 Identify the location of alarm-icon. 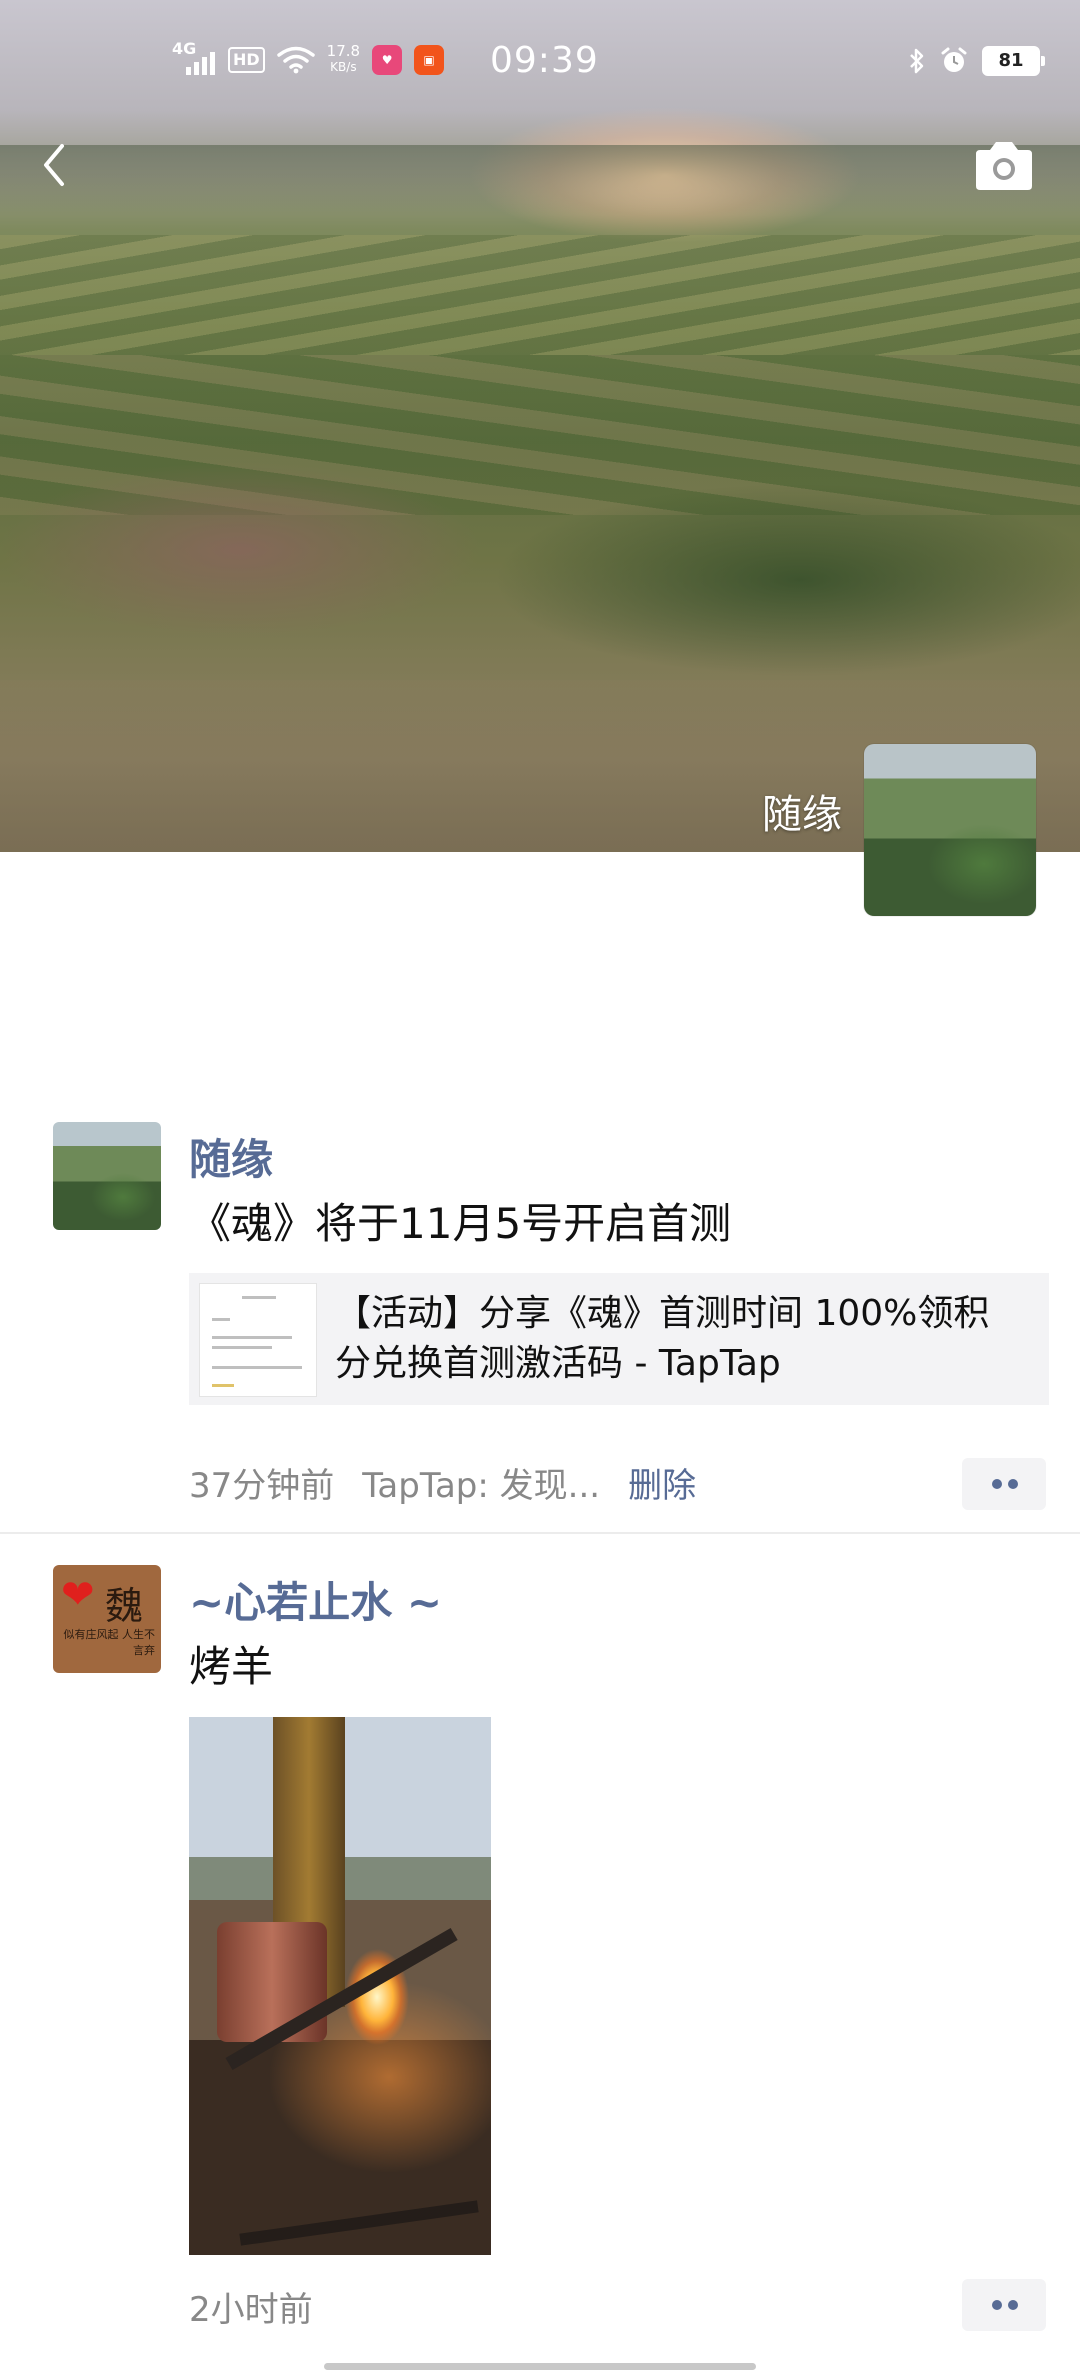
(954, 59).